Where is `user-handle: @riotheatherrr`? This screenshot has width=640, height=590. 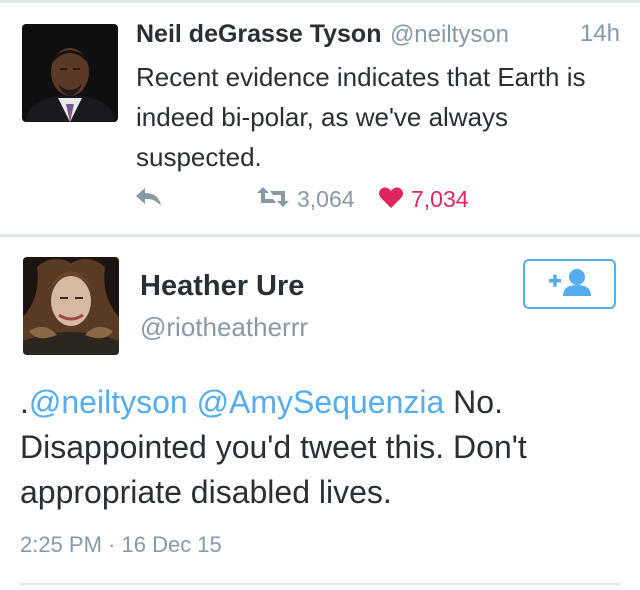 user-handle: @riotheatherrr is located at coordinates (224, 327).